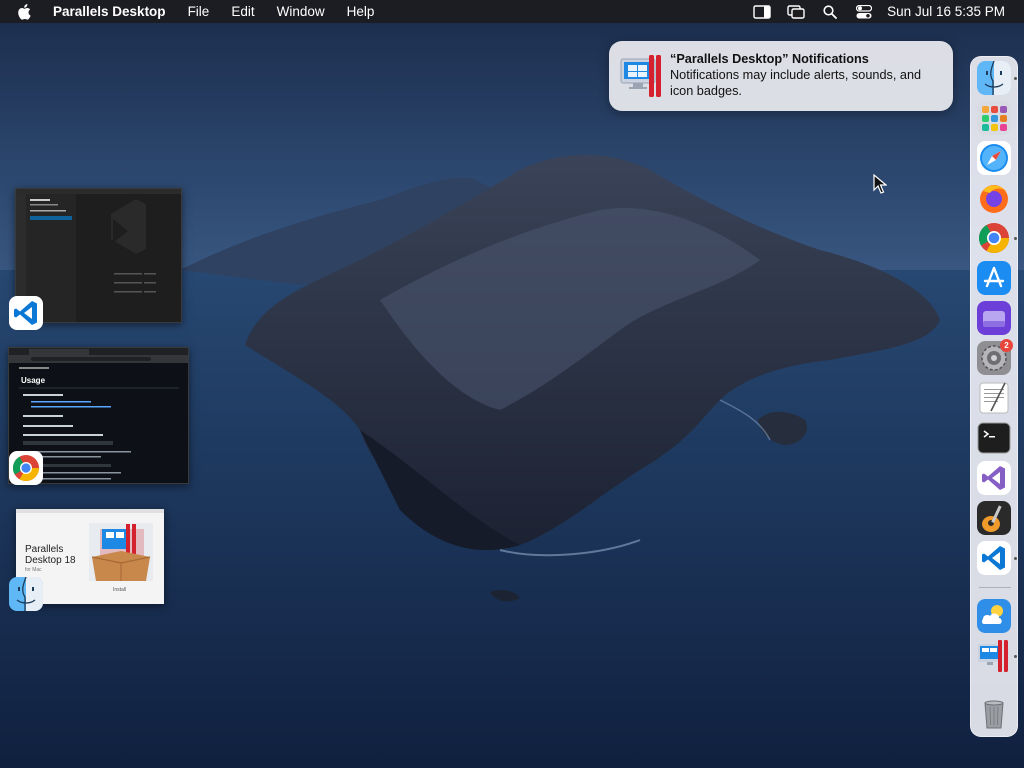  I want to click on parallels-title-line1: Parallels, so click(44, 549).